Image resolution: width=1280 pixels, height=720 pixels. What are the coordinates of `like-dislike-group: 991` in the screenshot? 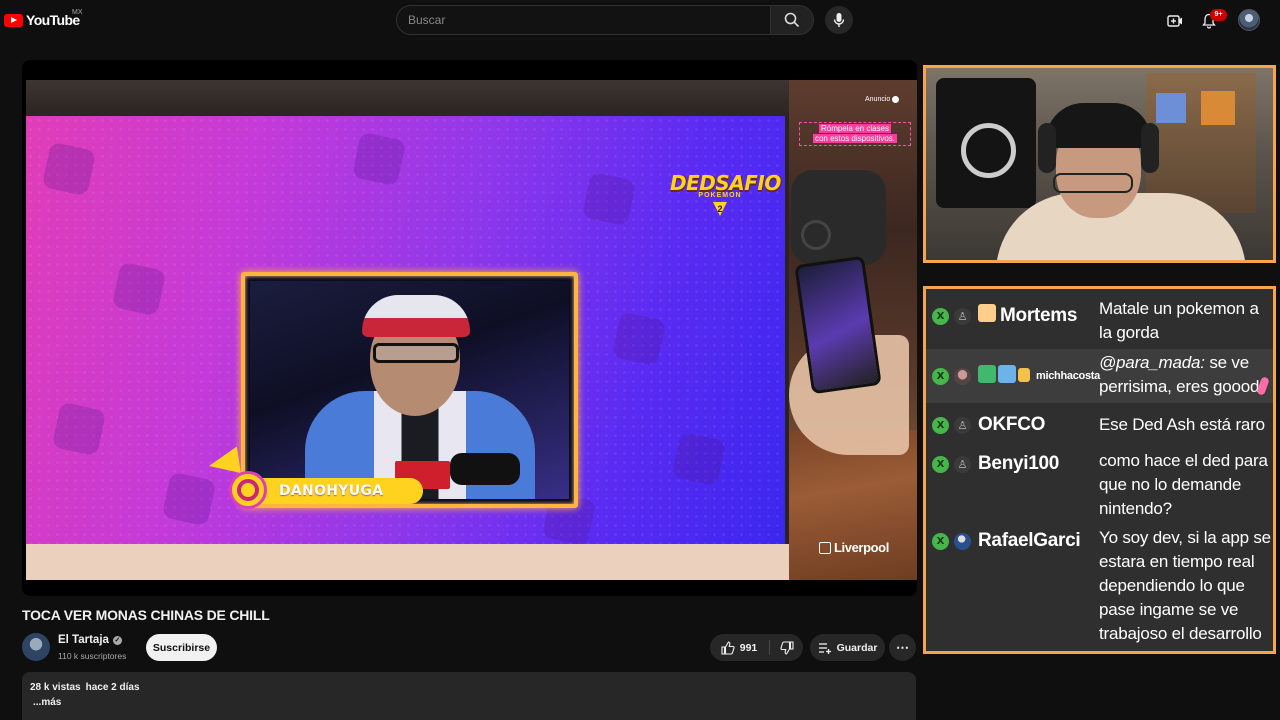 It's located at (756, 647).